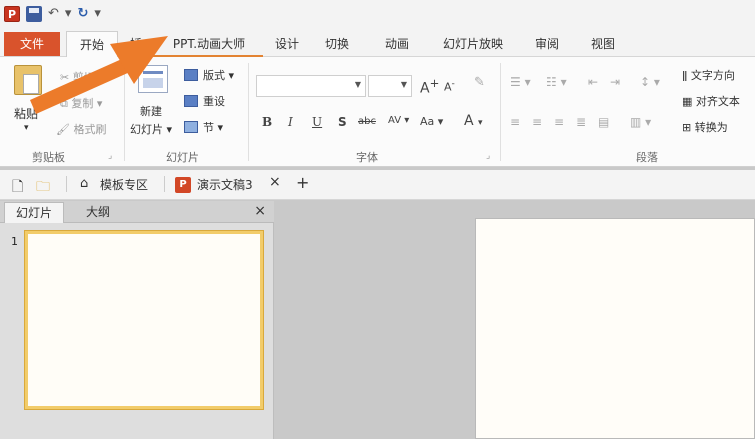  What do you see at coordinates (110, 156) in the screenshot?
I see `clipboard-launcher-icon: ⌟` at bounding box center [110, 156].